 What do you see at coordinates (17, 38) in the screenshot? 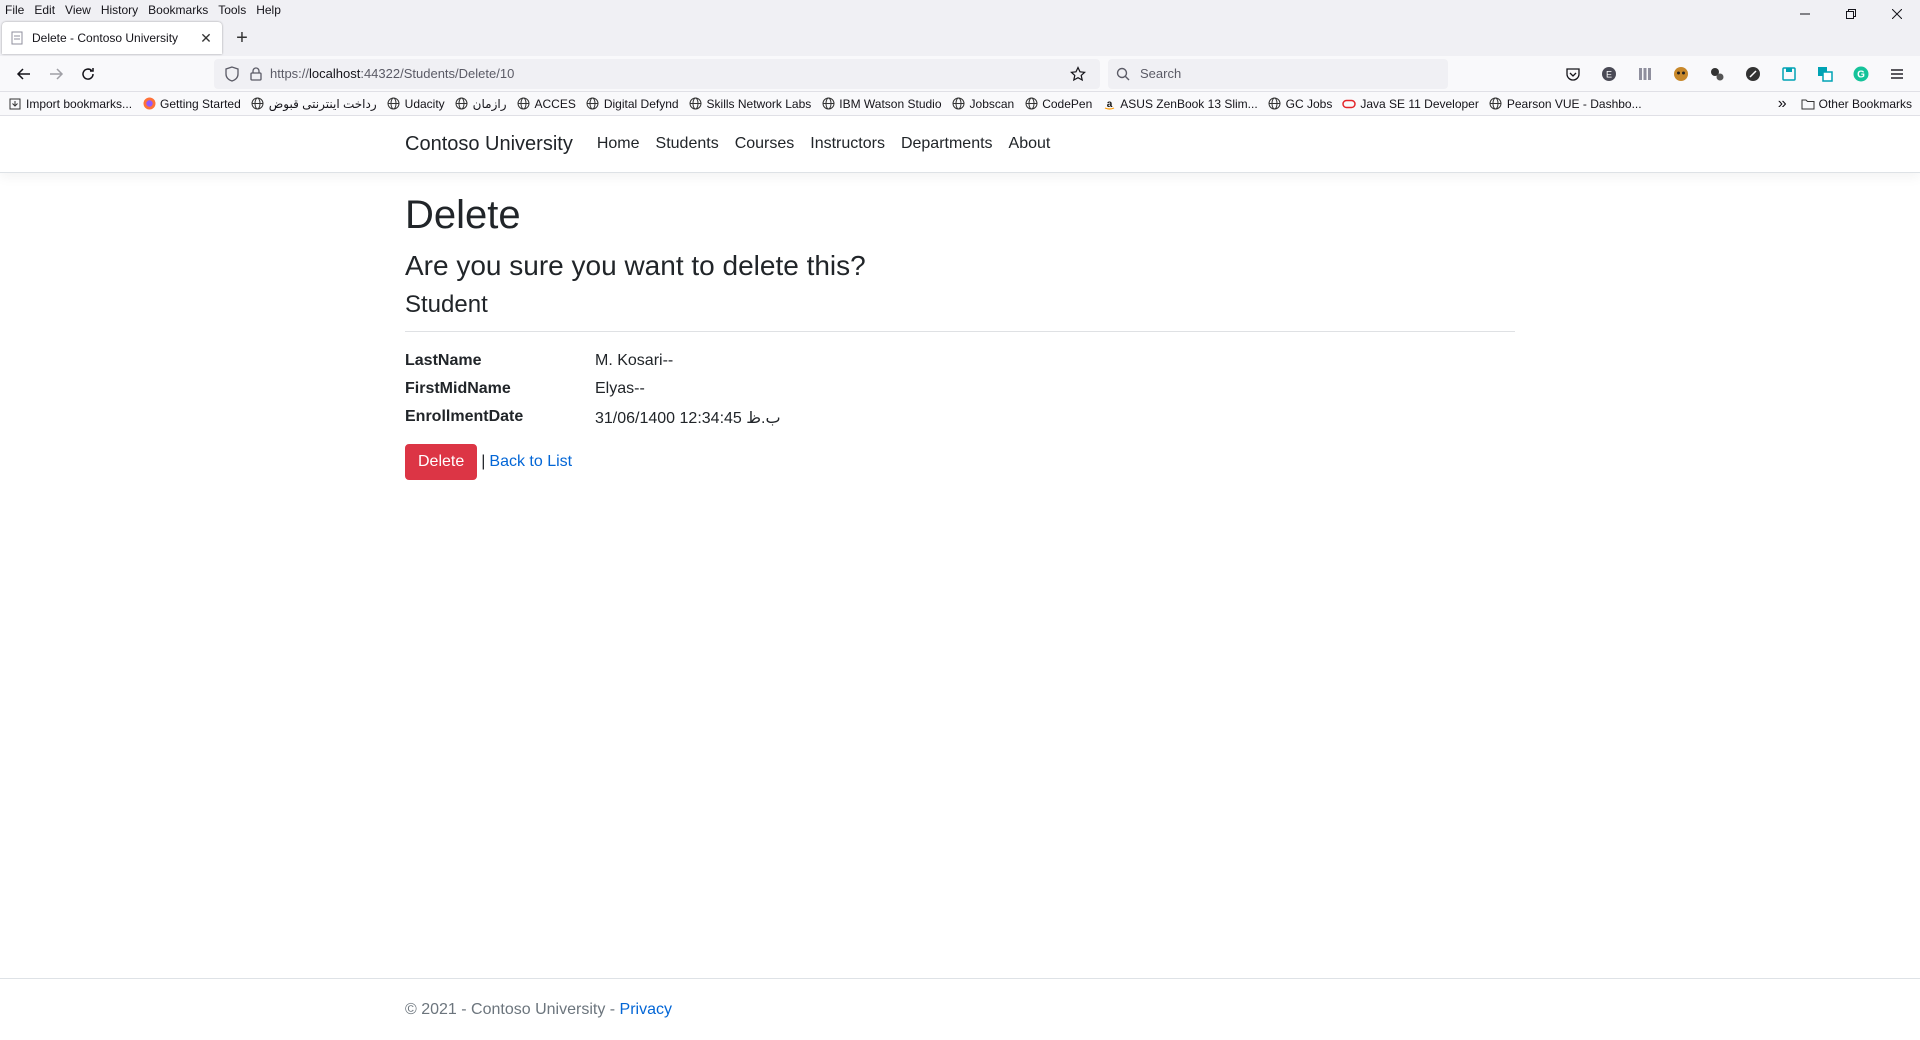
I see `page-favicon-icon` at bounding box center [17, 38].